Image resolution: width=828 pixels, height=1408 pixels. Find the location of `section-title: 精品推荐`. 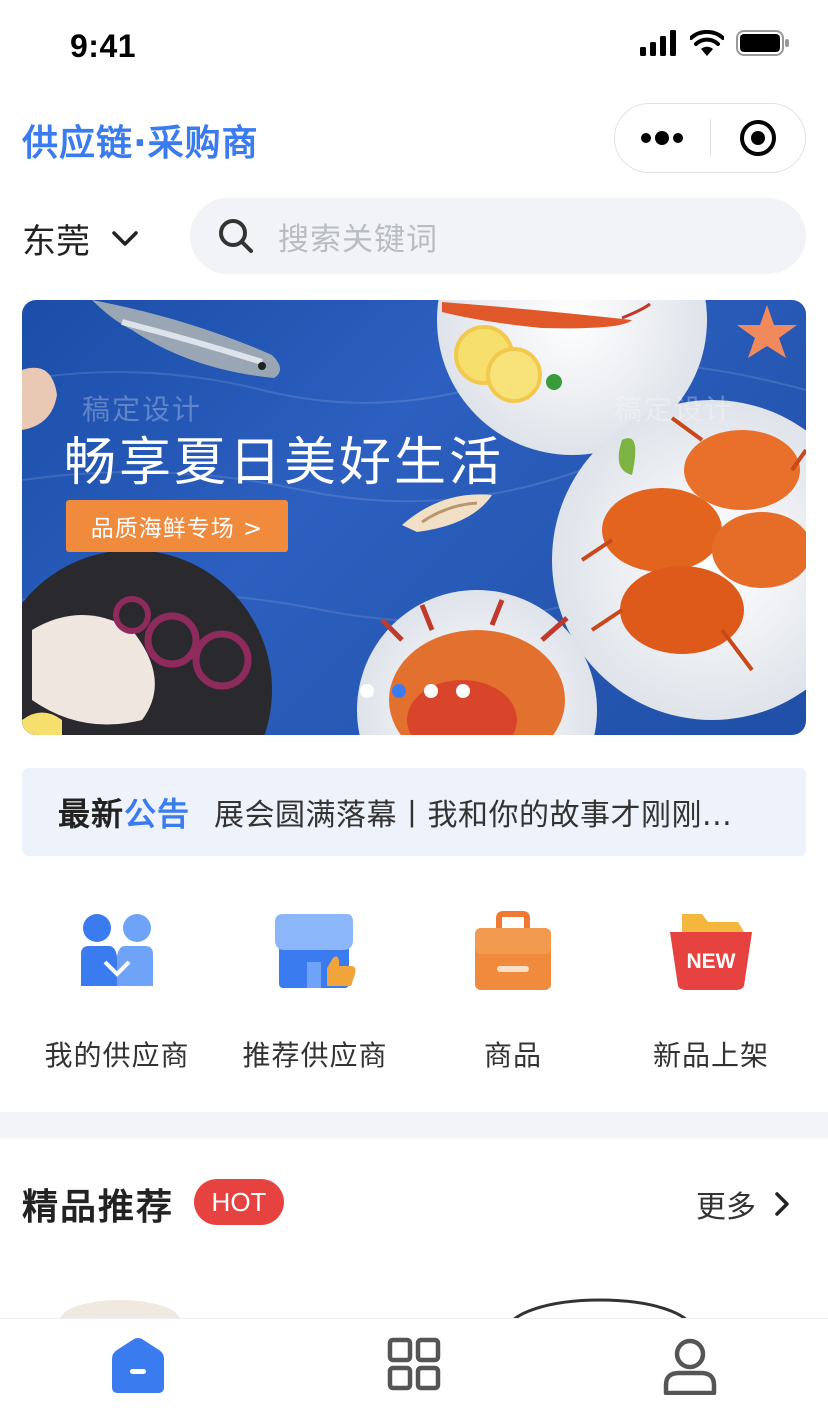

section-title: 精品推荐 is located at coordinates (98, 1207).